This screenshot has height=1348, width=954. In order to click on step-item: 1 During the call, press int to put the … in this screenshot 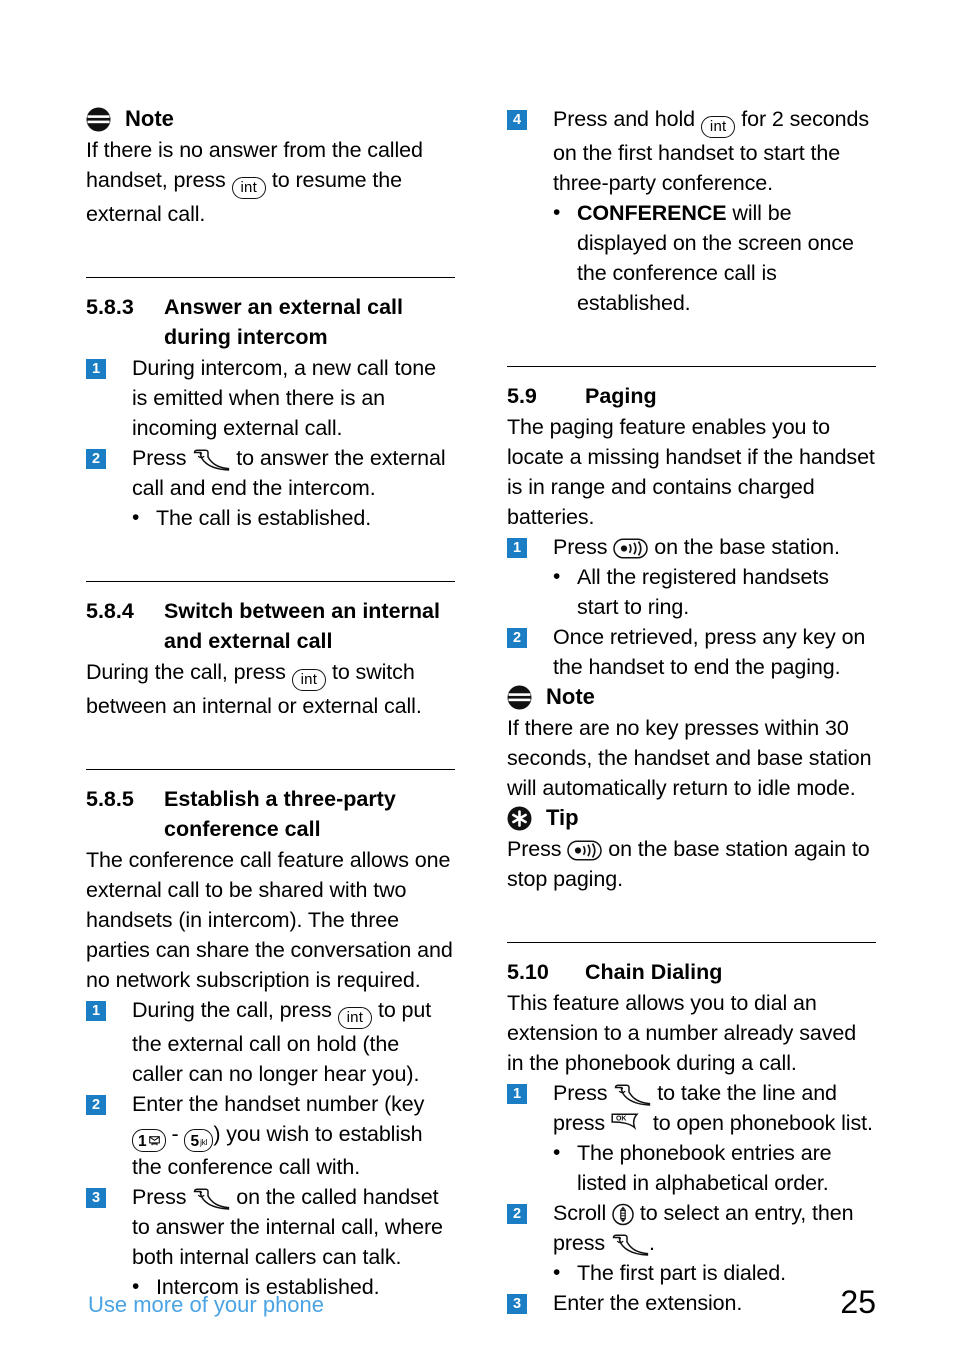, I will do `click(270, 1042)`.